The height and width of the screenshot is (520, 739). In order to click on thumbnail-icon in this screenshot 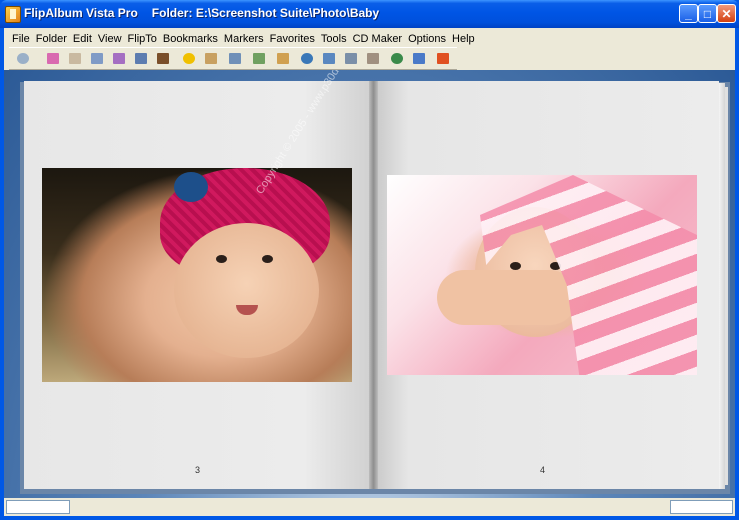, I will do `click(119, 58)`.